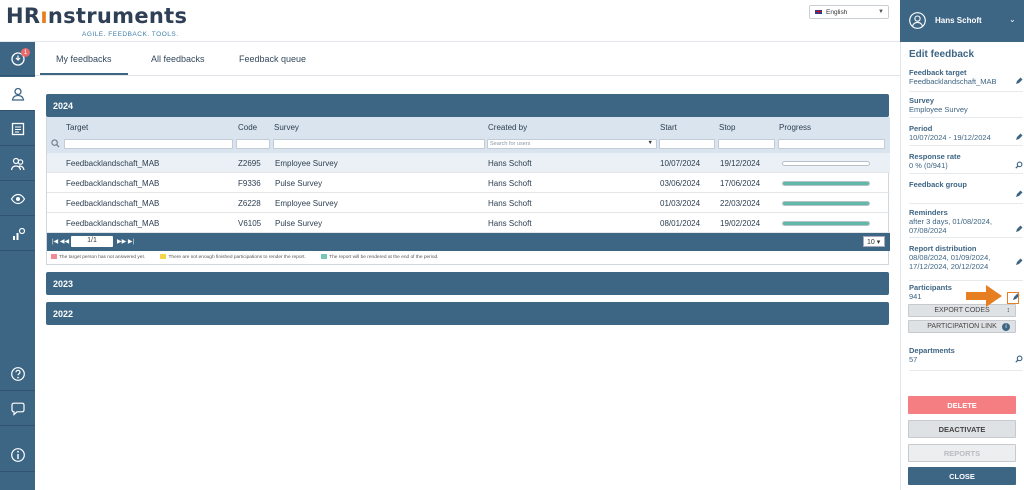  What do you see at coordinates (17, 164) in the screenshot?
I see `sidebar-item-groups` at bounding box center [17, 164].